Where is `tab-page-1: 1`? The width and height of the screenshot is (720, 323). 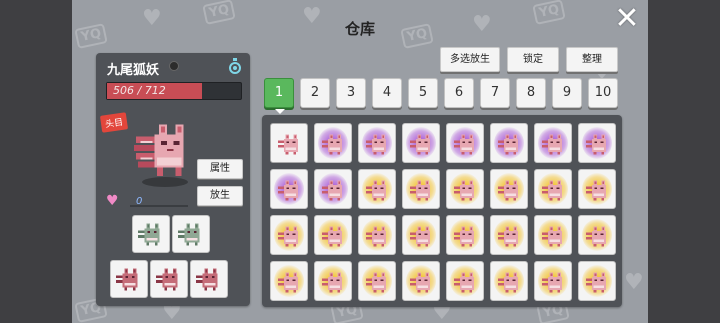 tab-page-1: 1 is located at coordinates (279, 96).